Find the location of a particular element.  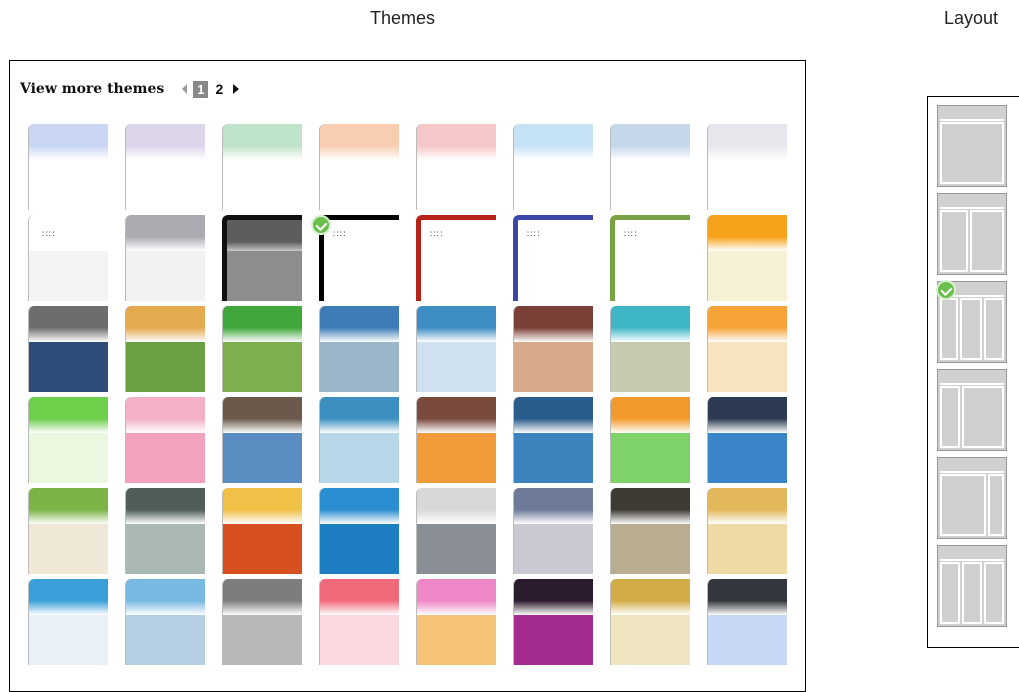

theme-thumb-sky is located at coordinates (549, 167).